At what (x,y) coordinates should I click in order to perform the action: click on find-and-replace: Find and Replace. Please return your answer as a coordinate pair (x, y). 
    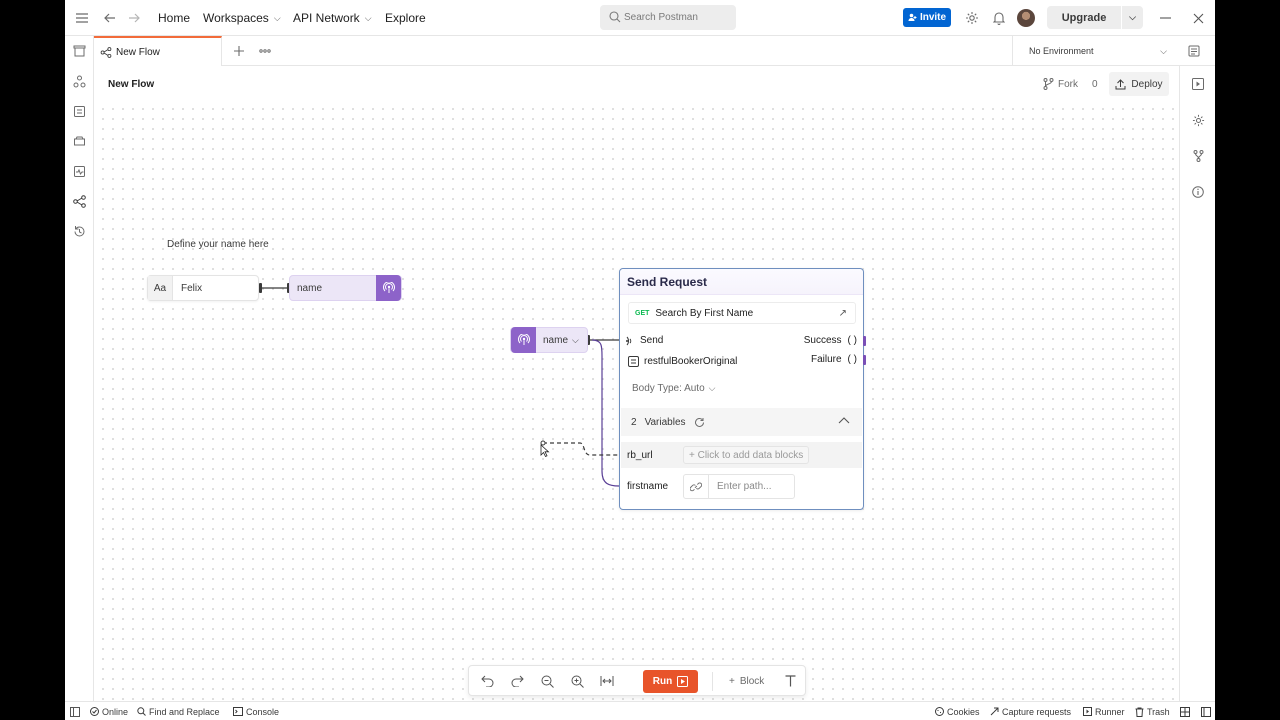
    Looking at the image, I should click on (178, 711).